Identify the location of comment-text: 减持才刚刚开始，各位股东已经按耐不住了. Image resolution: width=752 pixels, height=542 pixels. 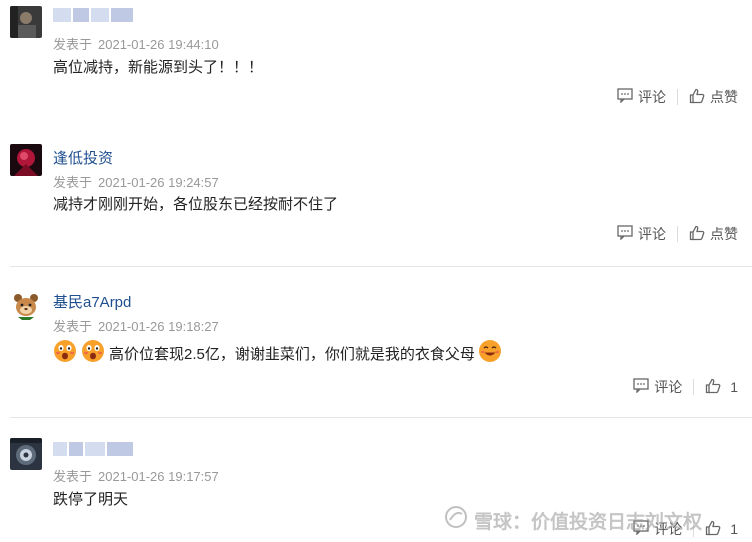
(196, 204).